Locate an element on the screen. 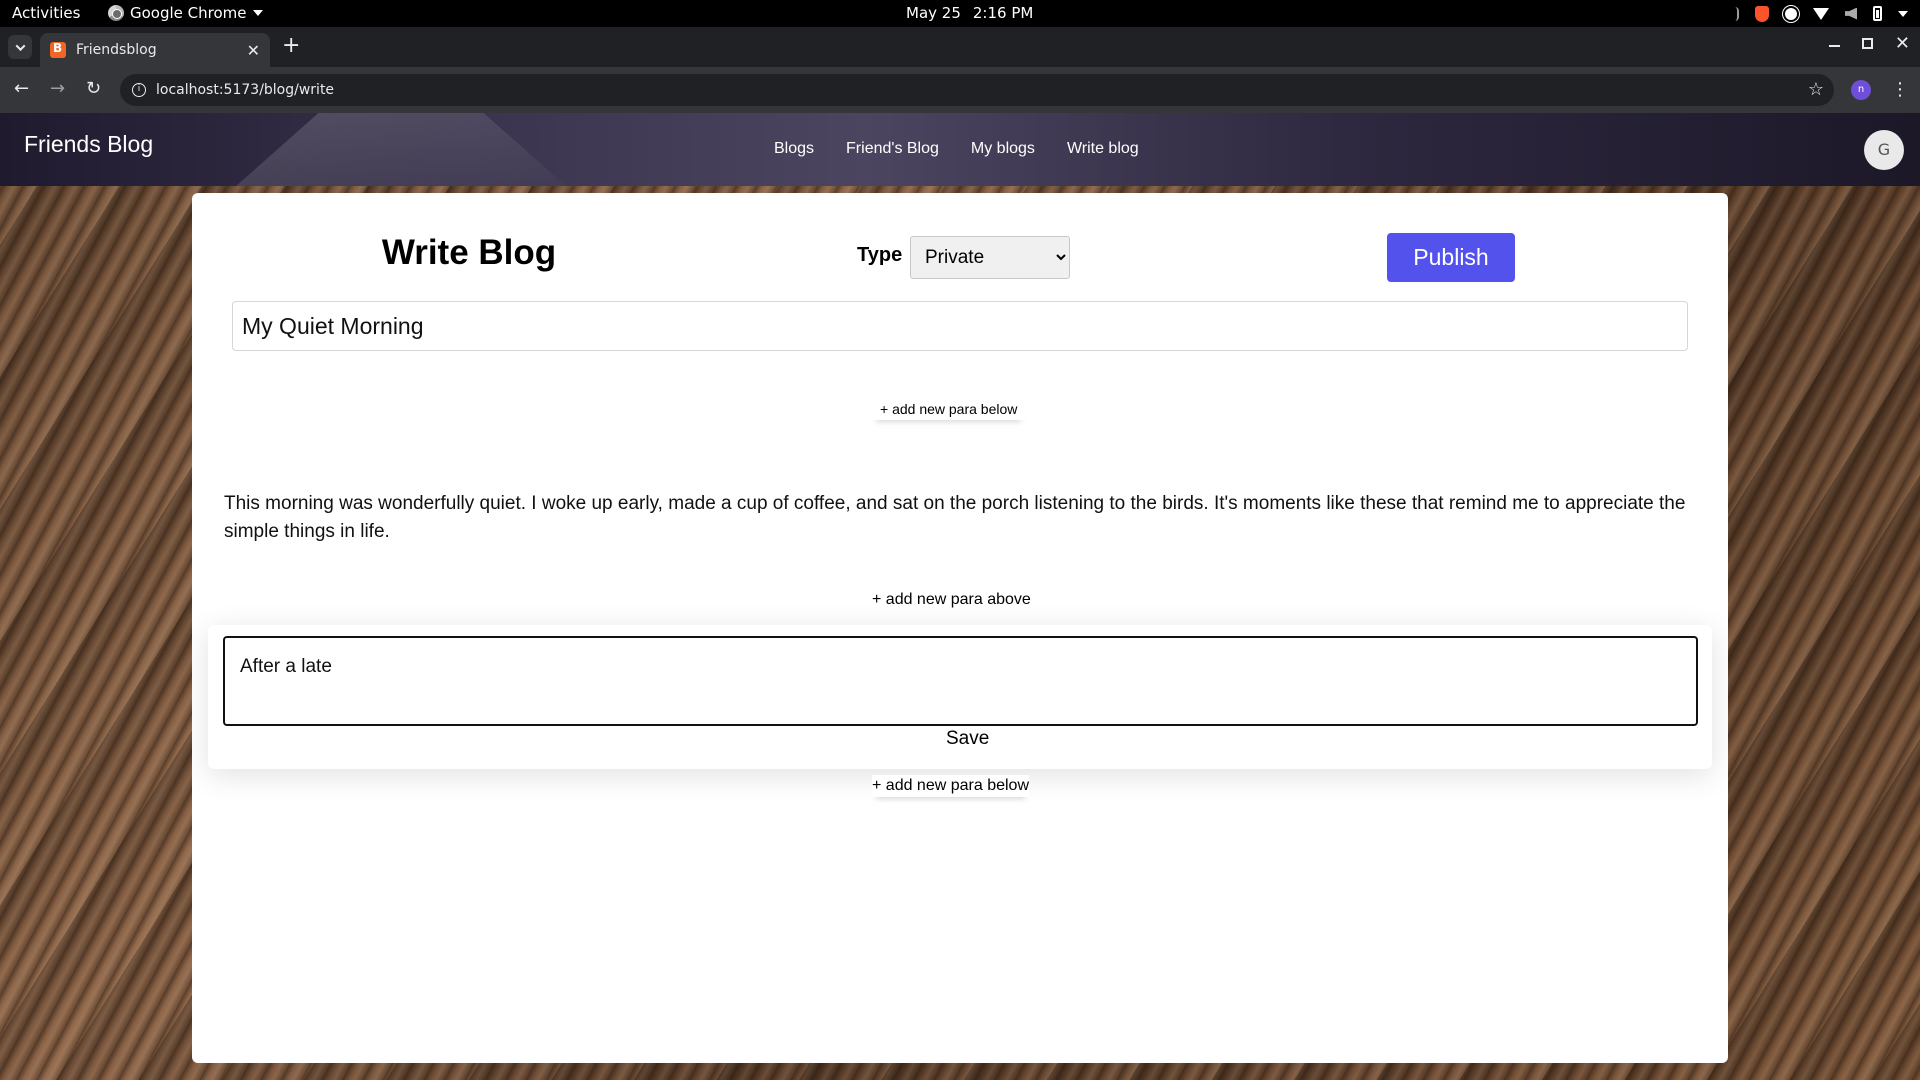  site-brand: Friends Blog is located at coordinates (88, 144).